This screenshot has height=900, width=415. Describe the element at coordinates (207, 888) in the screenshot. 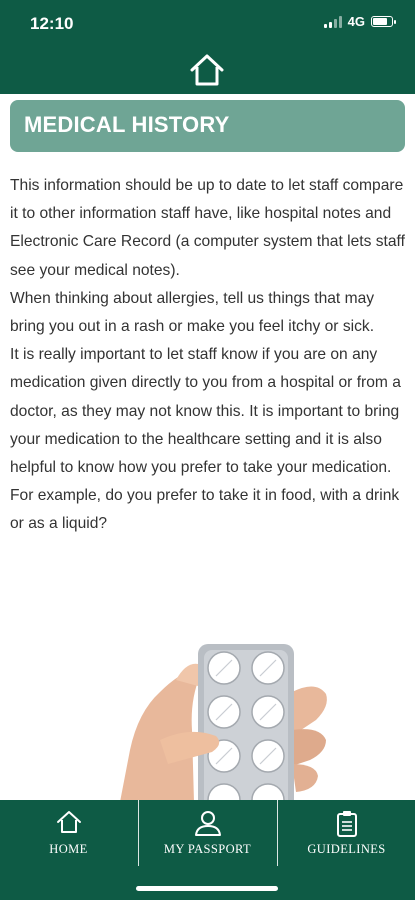

I see `home-indicator` at that location.